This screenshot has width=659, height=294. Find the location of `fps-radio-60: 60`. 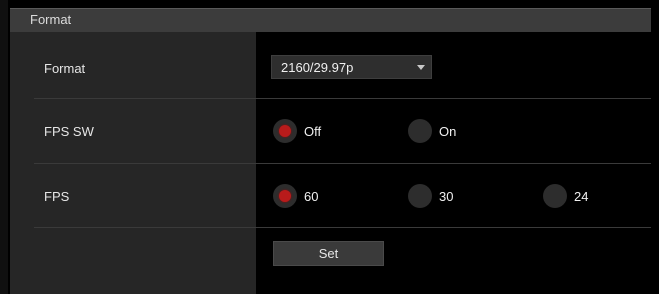

fps-radio-60: 60 is located at coordinates (295, 196).